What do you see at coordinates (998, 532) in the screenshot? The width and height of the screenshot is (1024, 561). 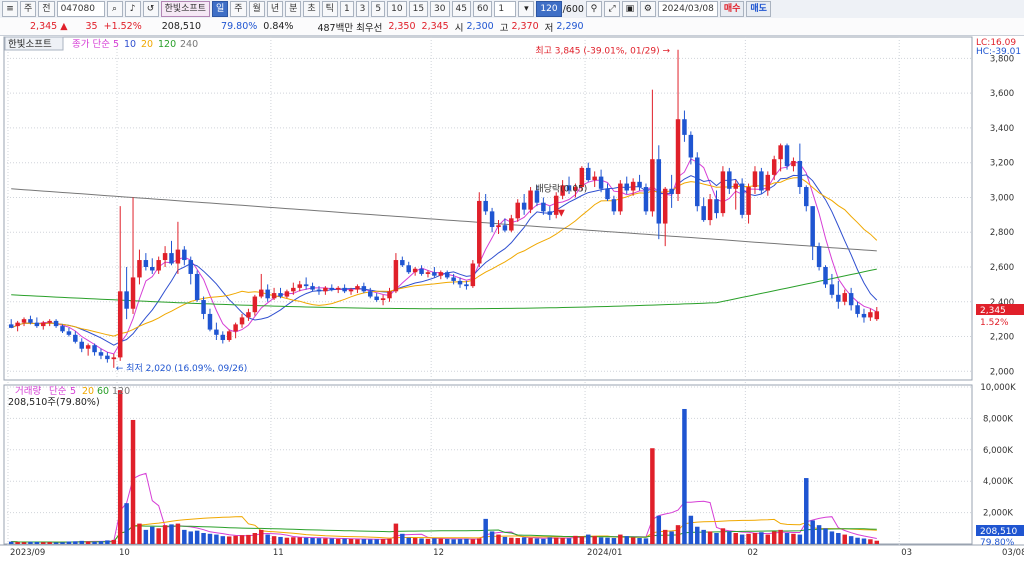 I see `volume-tag-text: 208,510` at bounding box center [998, 532].